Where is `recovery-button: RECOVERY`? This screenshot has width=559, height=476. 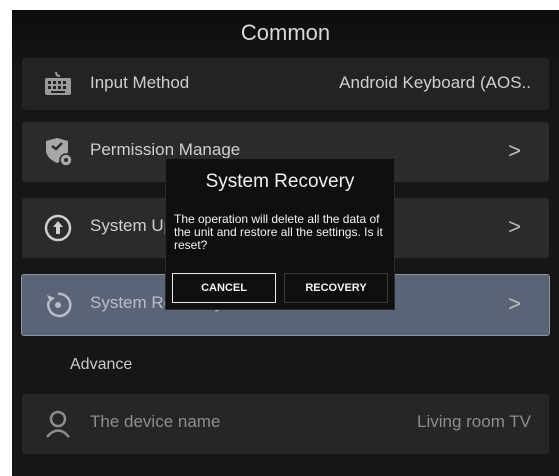
recovery-button: RECOVERY is located at coordinates (336, 288).